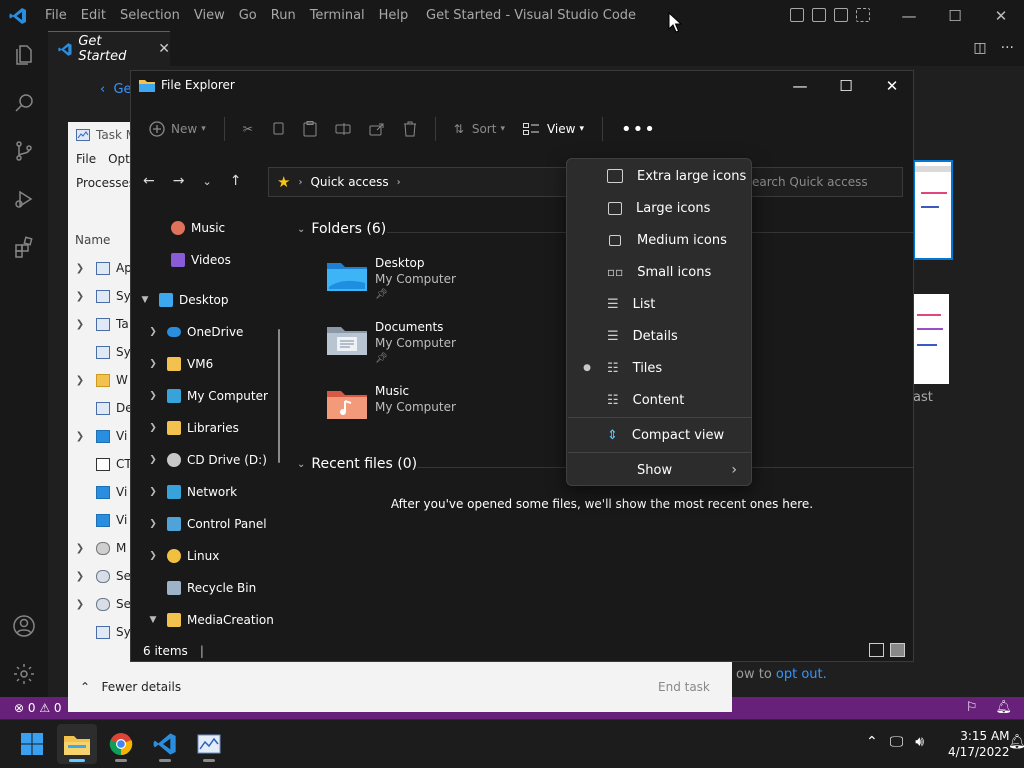 The image size is (1024, 768). What do you see at coordinates (97, 548) in the screenshot?
I see `table-row: ❯ M` at bounding box center [97, 548].